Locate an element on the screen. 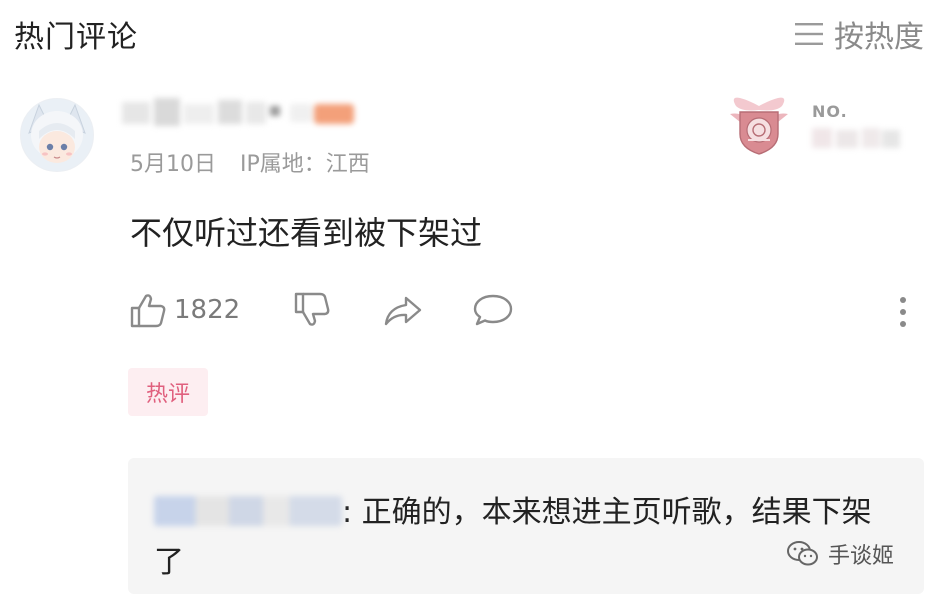 This screenshot has height=594, width=938. thumbs-down-icon is located at coordinates (312, 309).